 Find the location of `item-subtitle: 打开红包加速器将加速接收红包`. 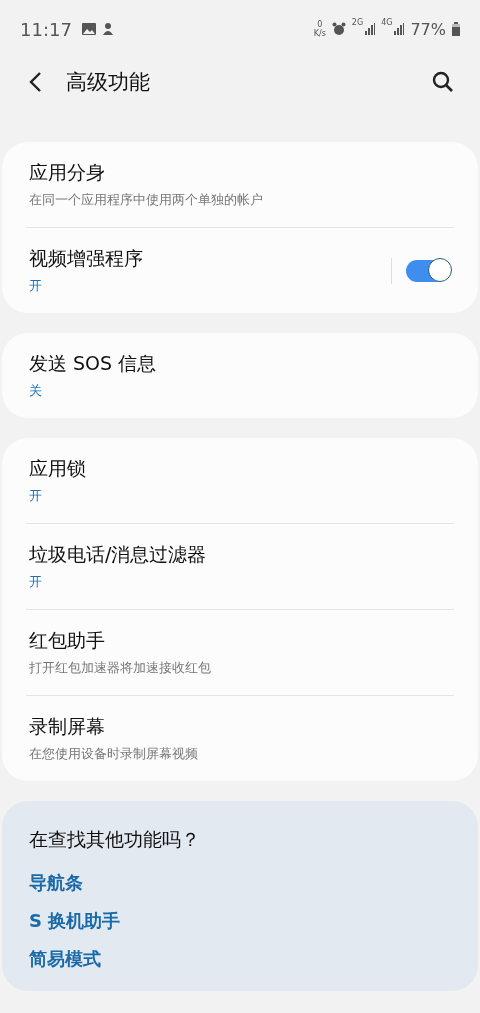

item-subtitle: 打开红包加速器将加速接收红包 is located at coordinates (120, 668).